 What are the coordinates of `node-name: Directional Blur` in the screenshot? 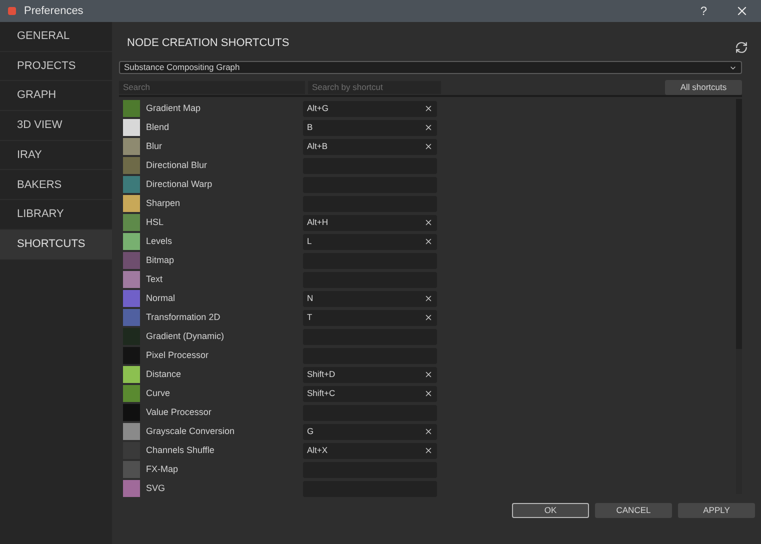 It's located at (177, 165).